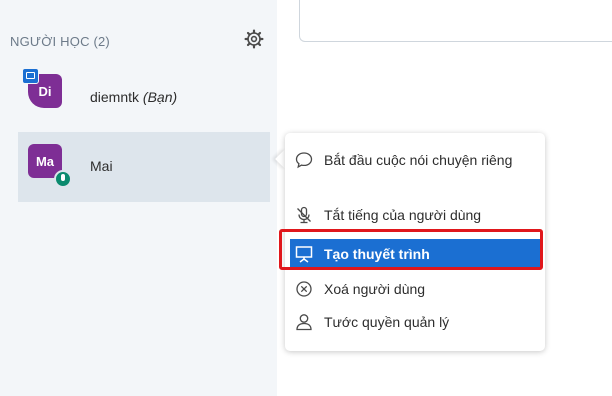 This screenshot has height=396, width=612. I want to click on menu-item-remove-user: Xoá người dùng, so click(415, 289).